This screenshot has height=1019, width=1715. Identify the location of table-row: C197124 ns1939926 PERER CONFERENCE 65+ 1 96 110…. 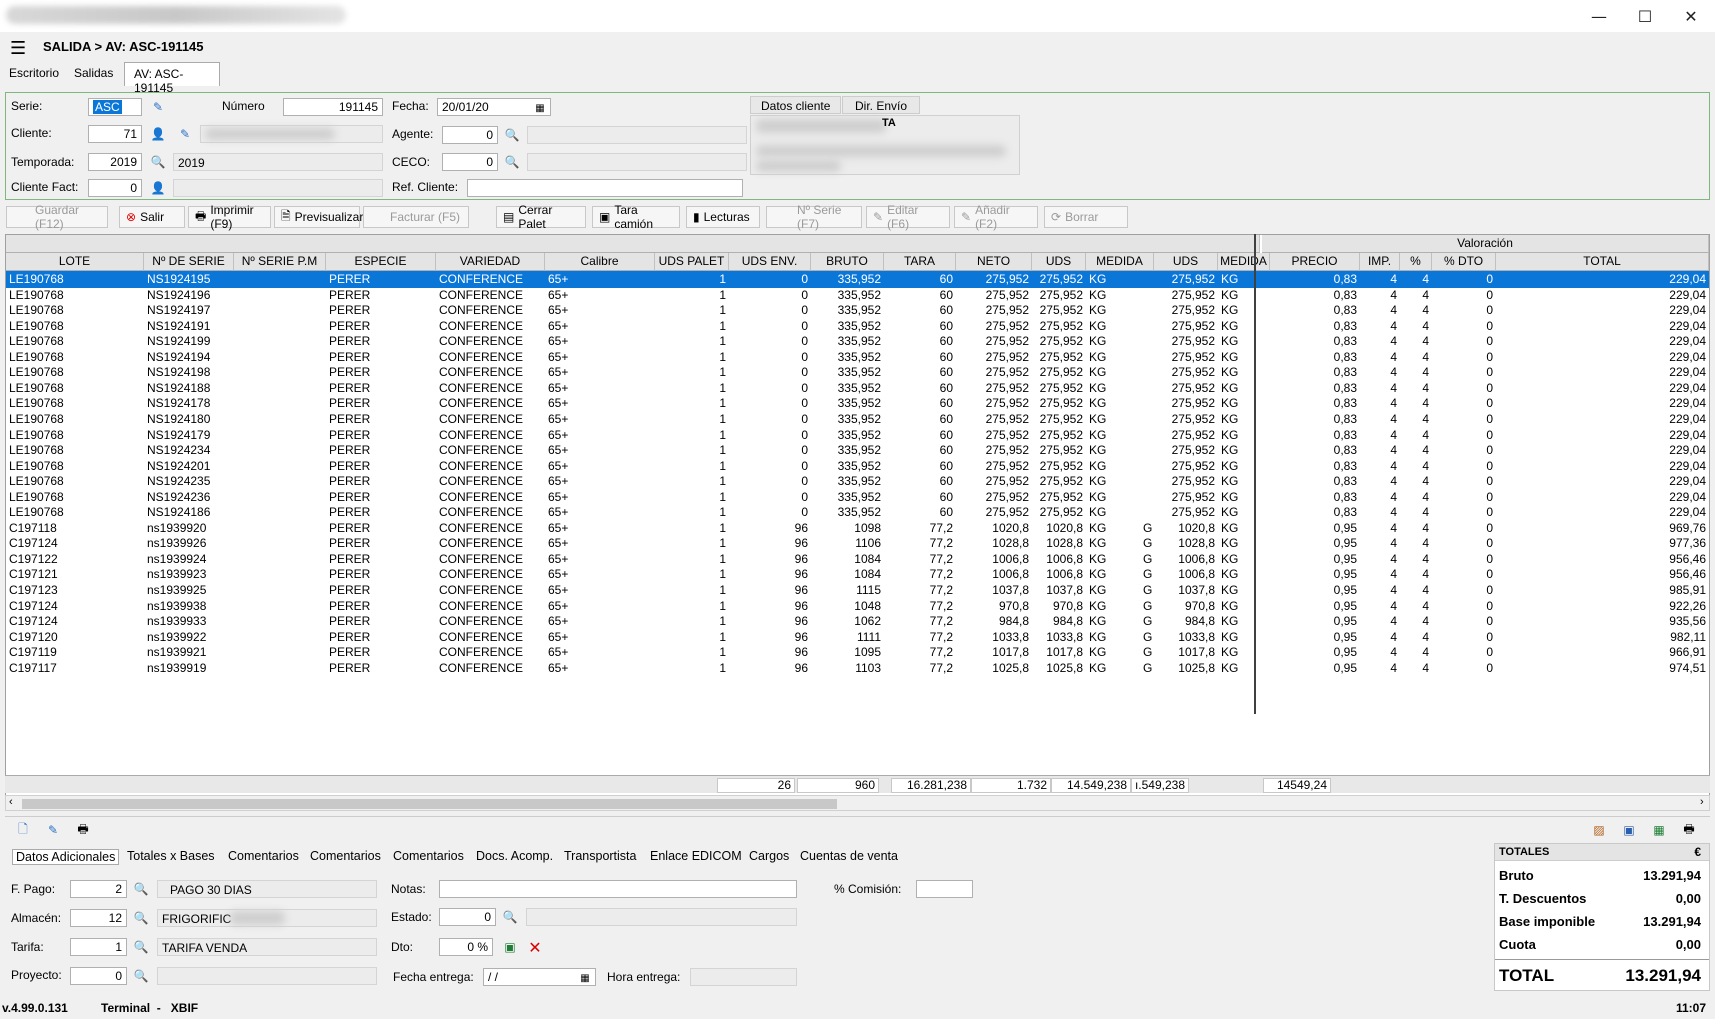
(857, 543).